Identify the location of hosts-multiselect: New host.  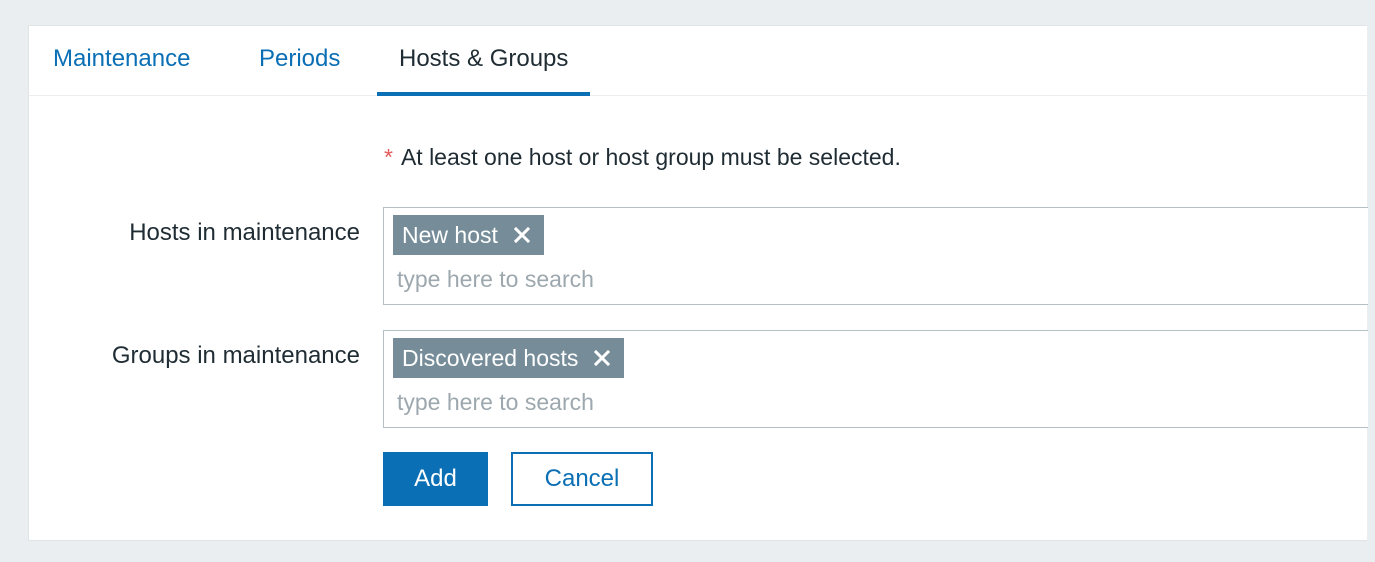
(875, 256).